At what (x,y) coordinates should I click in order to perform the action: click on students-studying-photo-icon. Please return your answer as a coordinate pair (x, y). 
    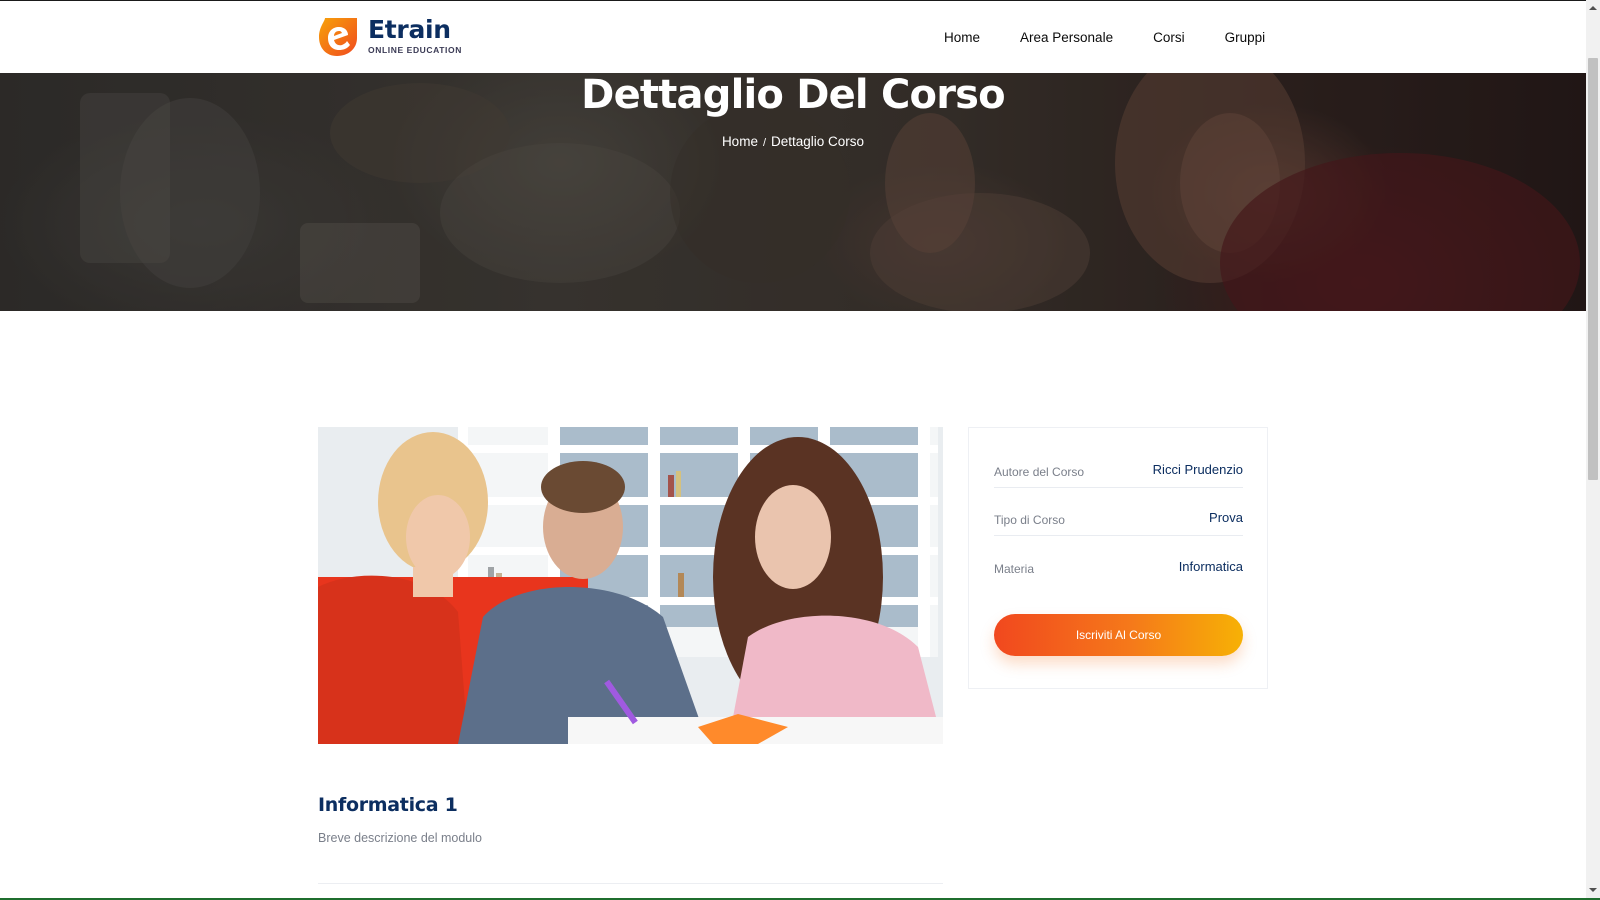
    Looking at the image, I should click on (630, 585).